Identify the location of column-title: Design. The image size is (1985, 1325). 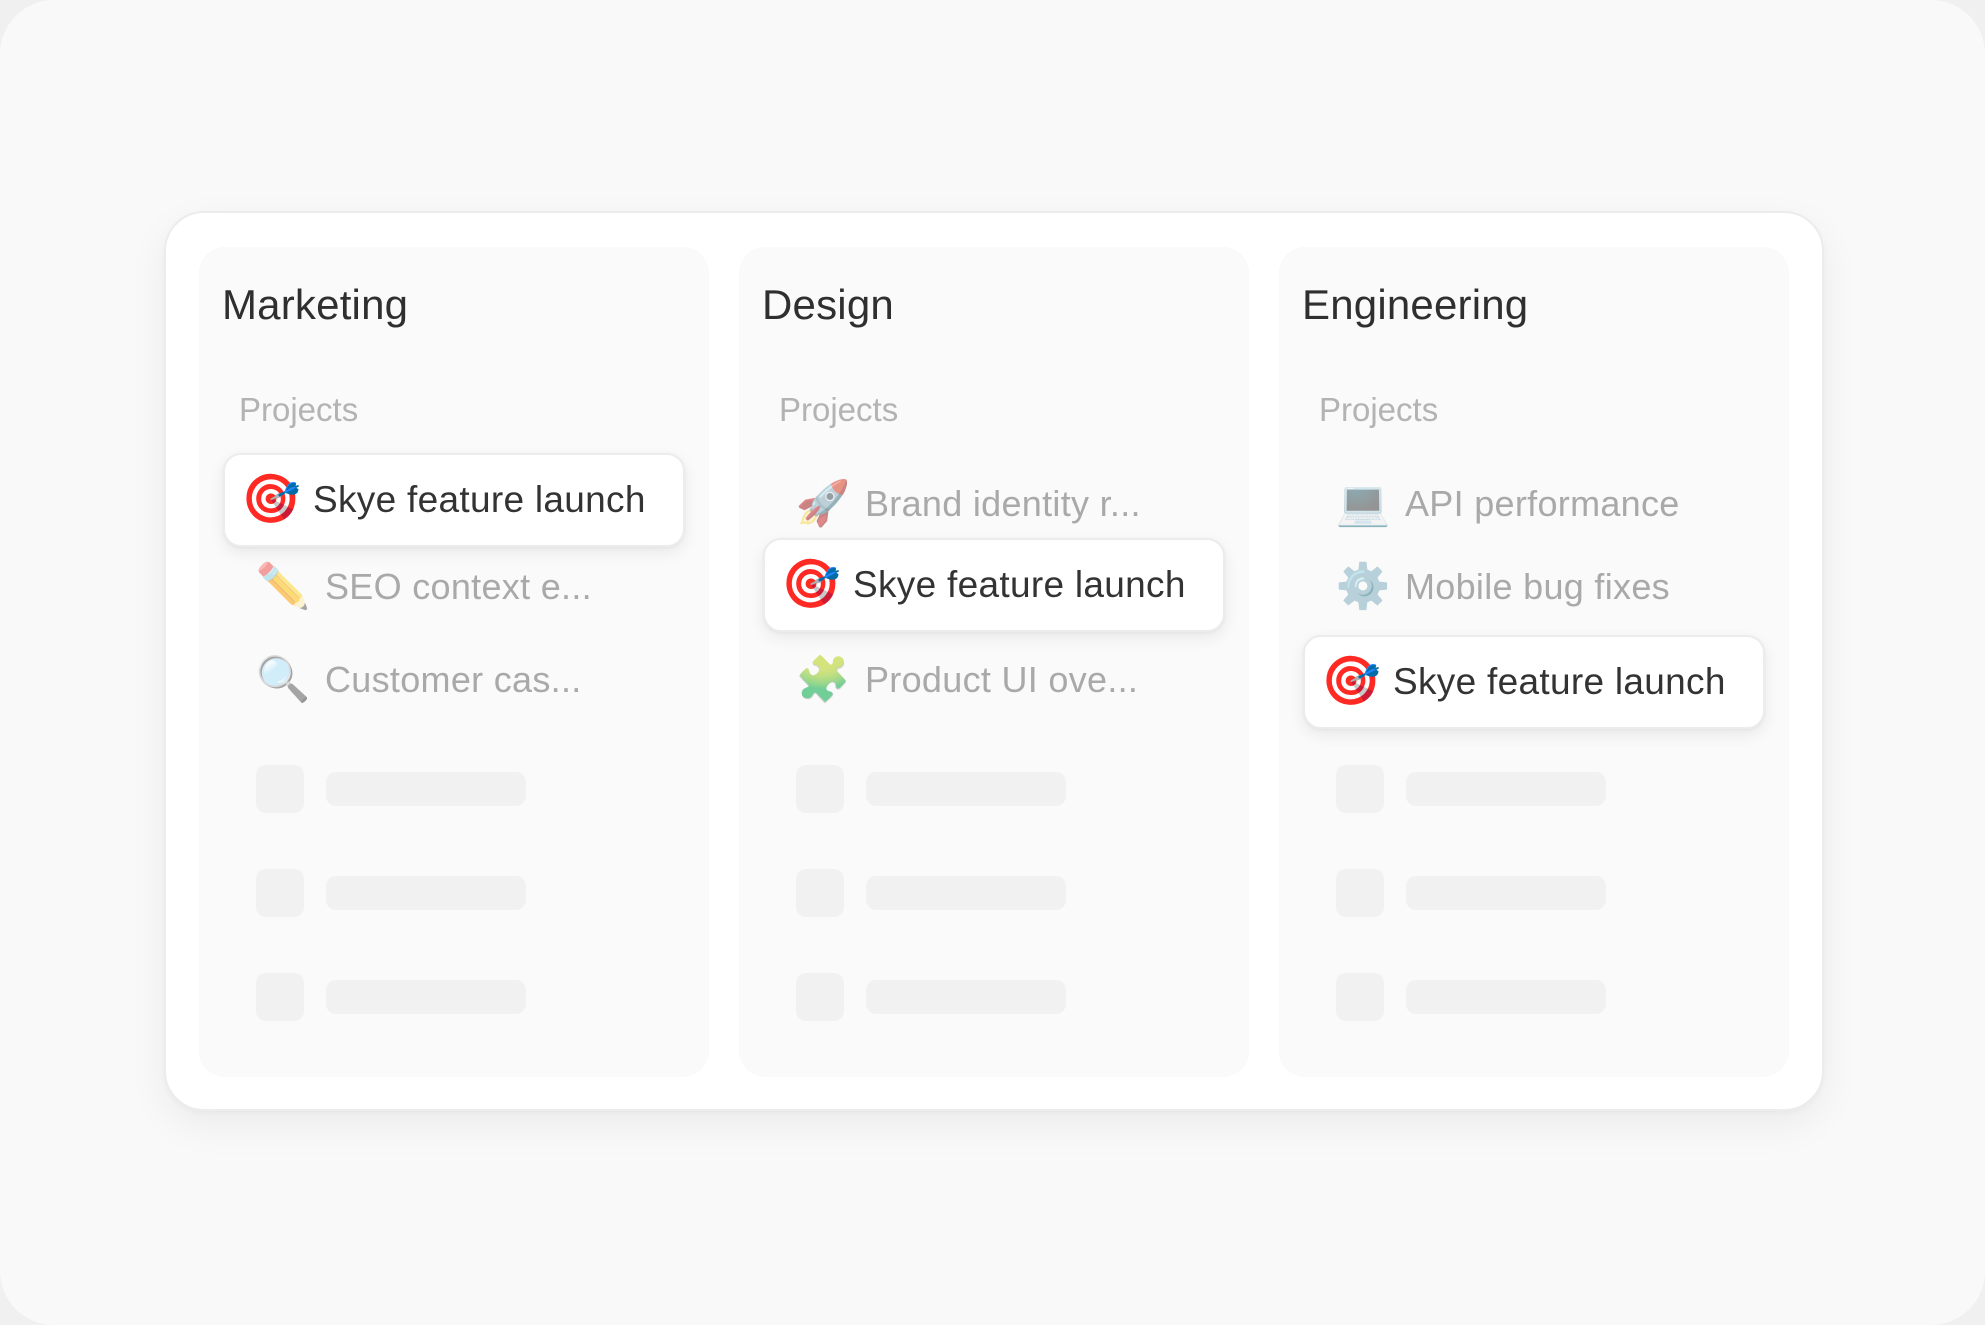
(828, 304).